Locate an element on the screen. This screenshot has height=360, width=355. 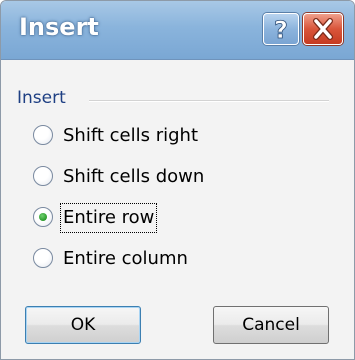
ok-button: OK is located at coordinates (83, 325).